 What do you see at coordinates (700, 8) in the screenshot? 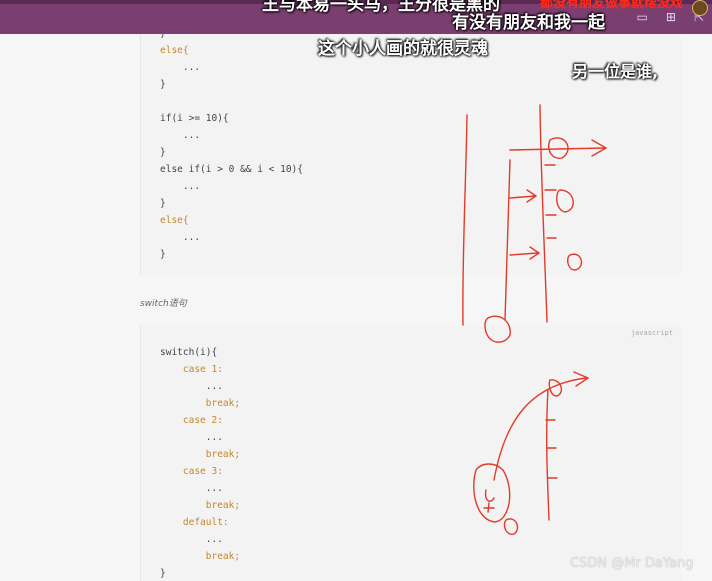
I see `avatar` at bounding box center [700, 8].